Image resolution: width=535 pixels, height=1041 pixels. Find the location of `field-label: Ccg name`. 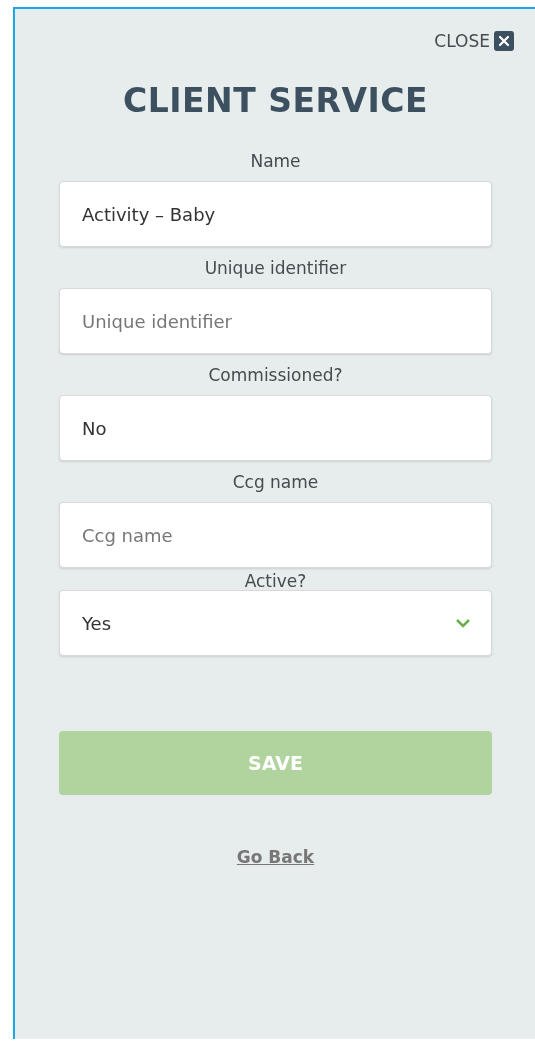

field-label: Ccg name is located at coordinates (275, 482).